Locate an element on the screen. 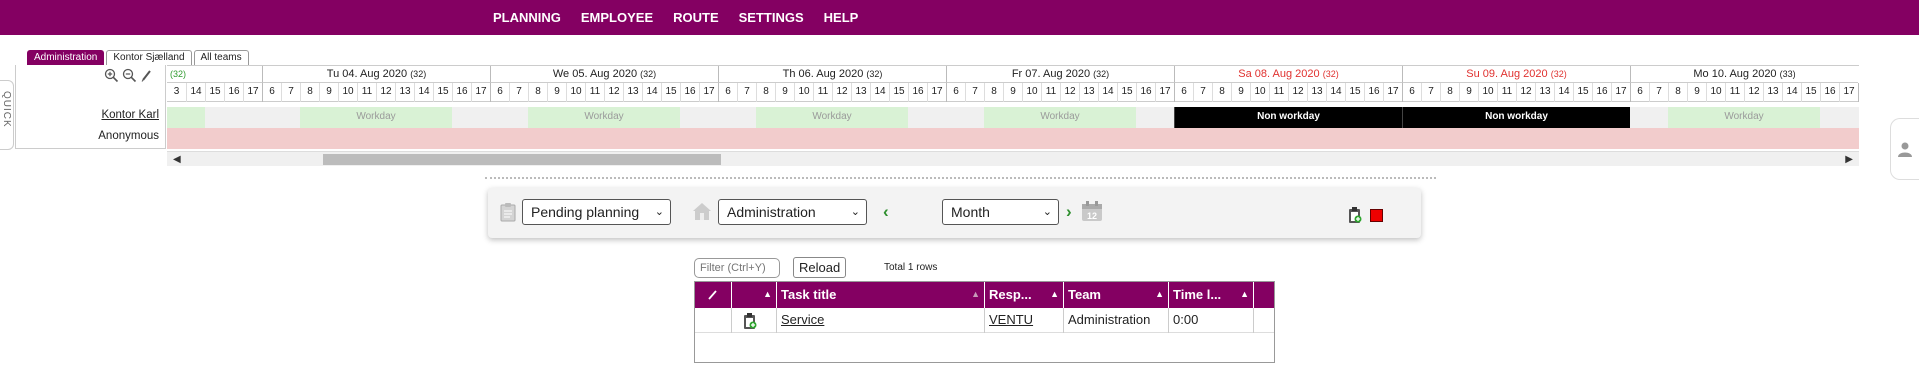 The image size is (1919, 387). calendar-icon: 12 is located at coordinates (1092, 211).